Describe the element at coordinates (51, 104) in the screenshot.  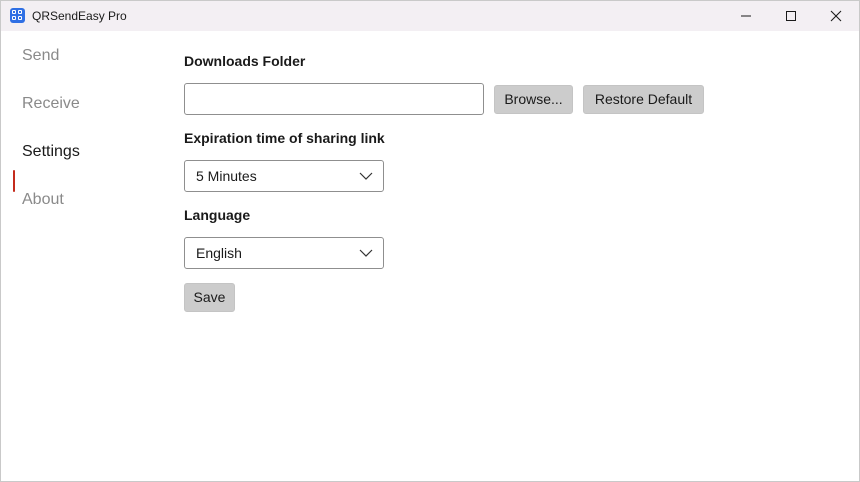
I see `sidebar-item-receive: Receive` at that location.